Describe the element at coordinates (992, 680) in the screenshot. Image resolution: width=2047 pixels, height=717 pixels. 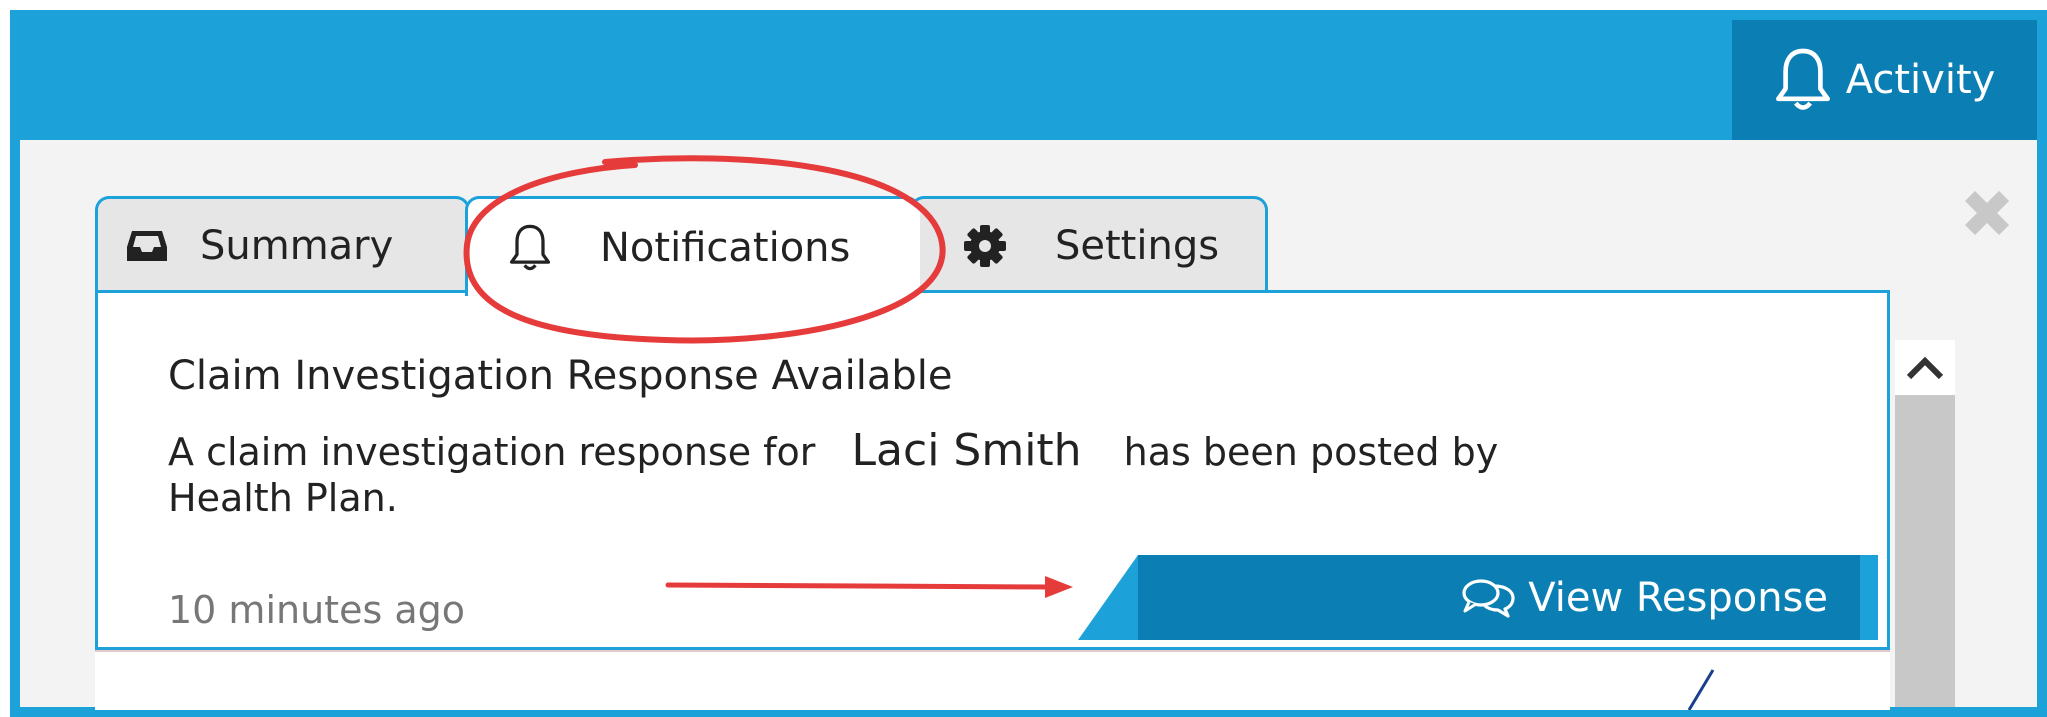
I see `list-item` at that location.